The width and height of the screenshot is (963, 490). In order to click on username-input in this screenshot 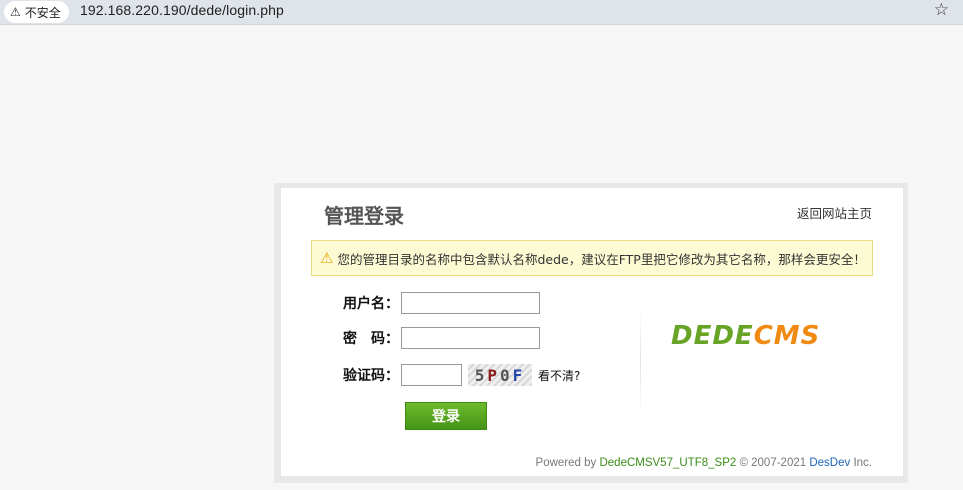, I will do `click(470, 303)`.